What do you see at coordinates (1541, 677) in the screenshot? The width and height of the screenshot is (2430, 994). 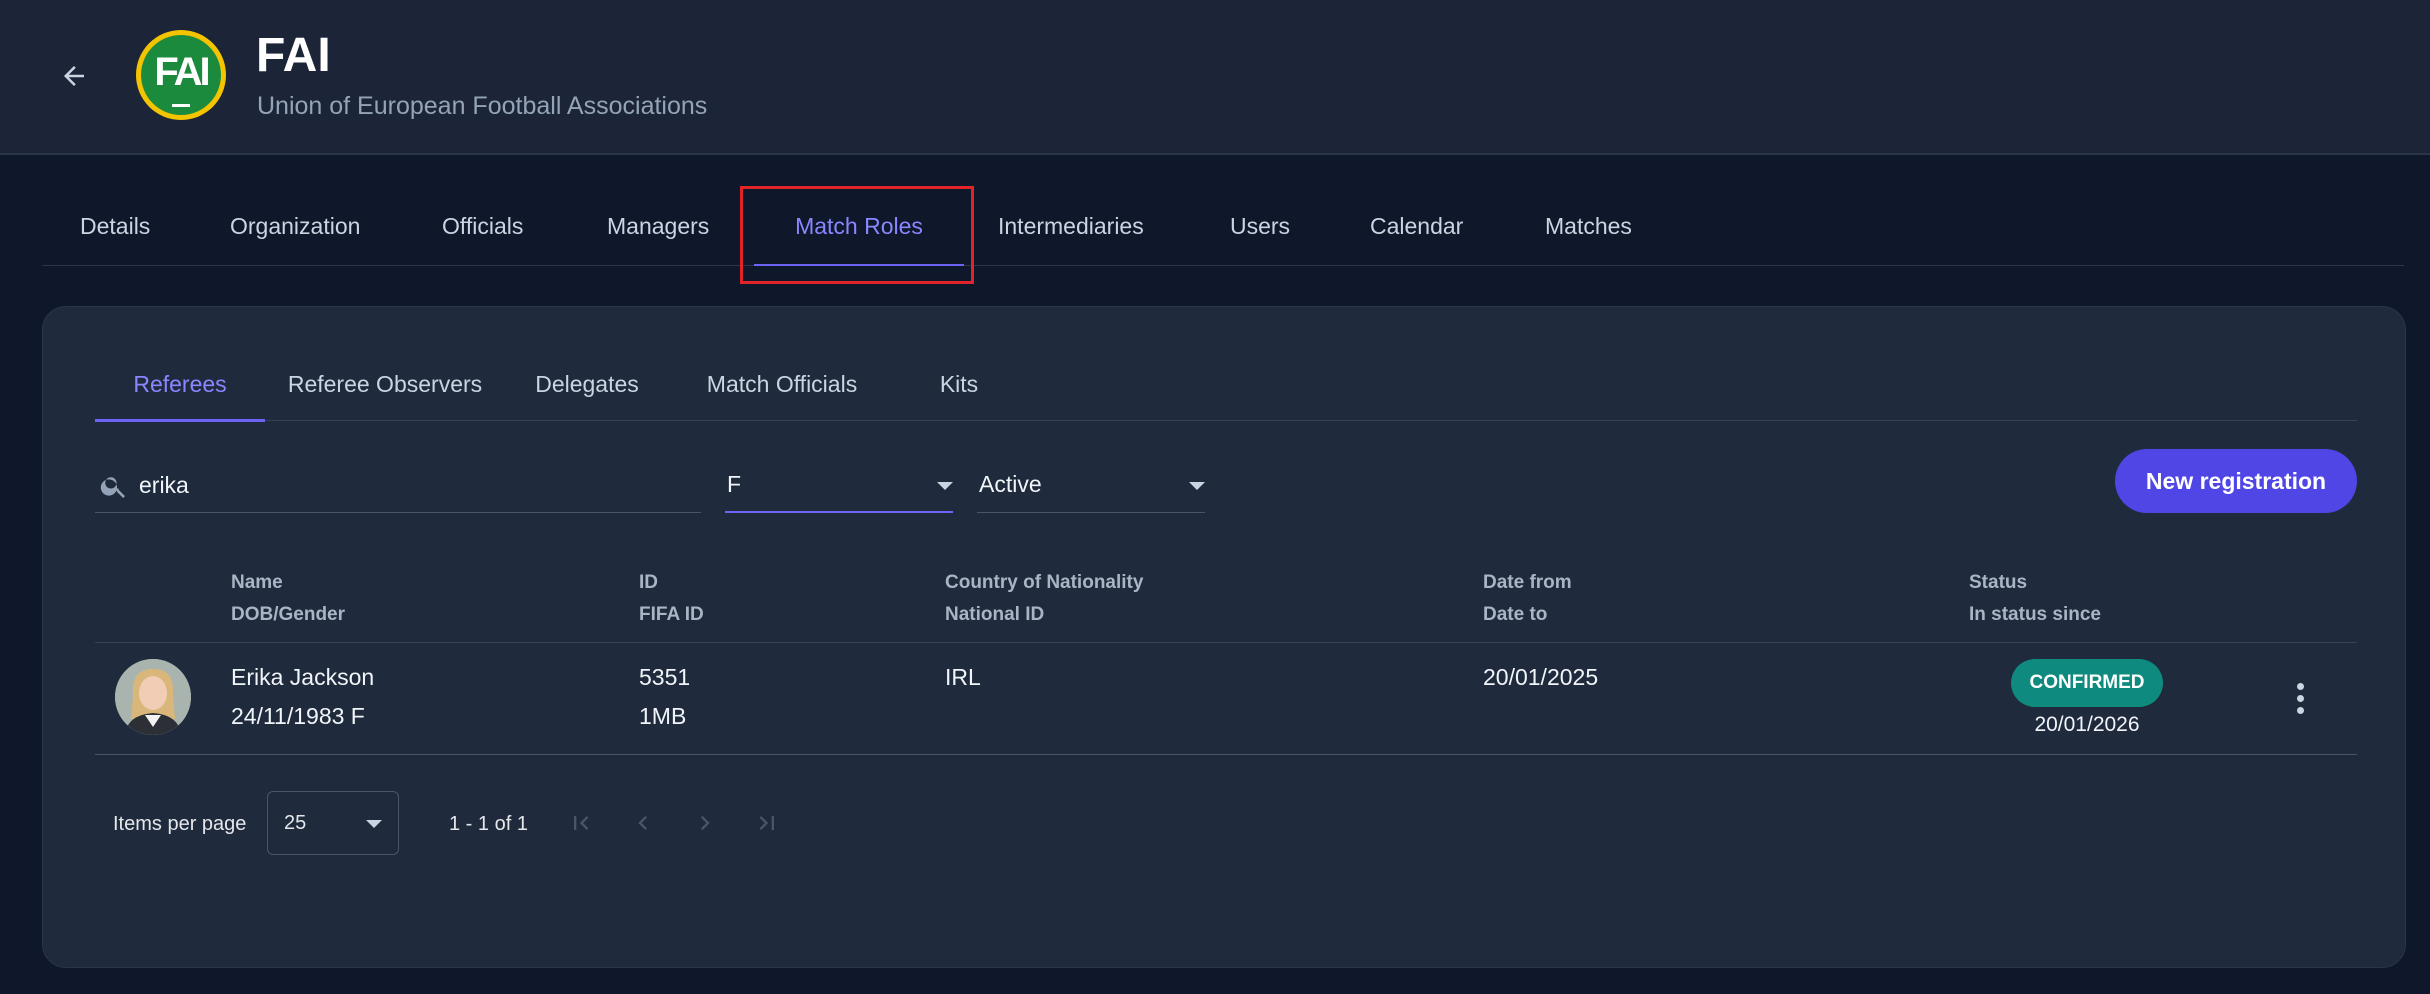 I see `referee-date-from: 20/01/2025` at bounding box center [1541, 677].